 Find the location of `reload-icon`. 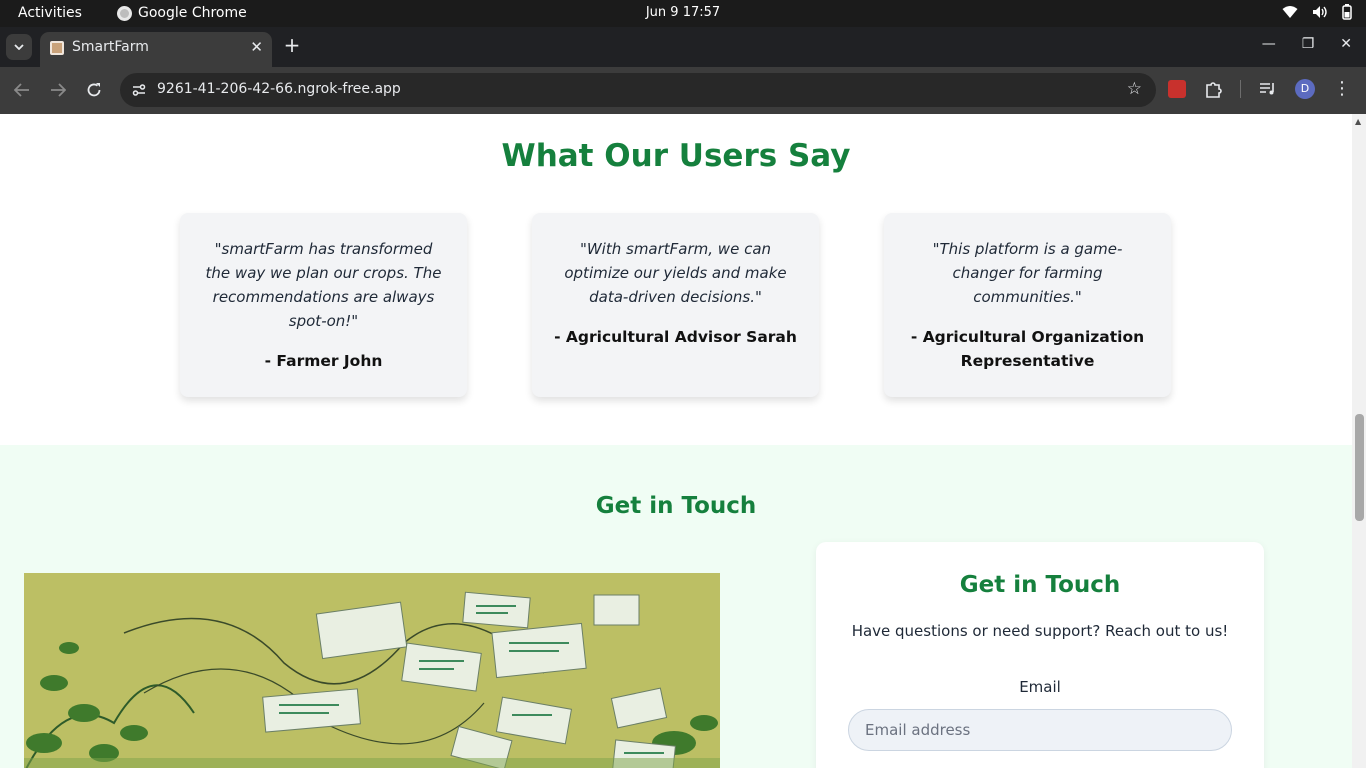

reload-icon is located at coordinates (94, 90).